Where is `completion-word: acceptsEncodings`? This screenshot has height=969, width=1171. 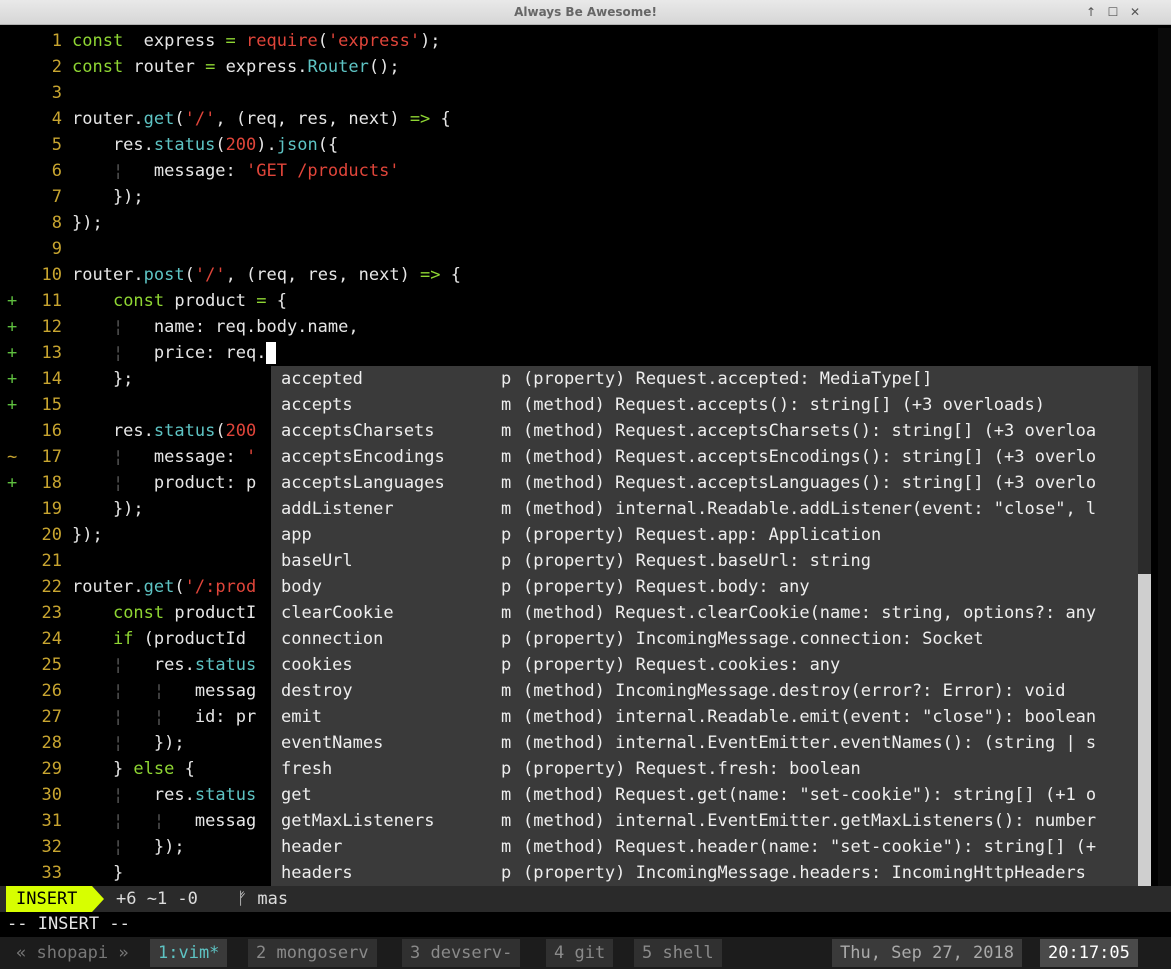 completion-word: acceptsEncodings is located at coordinates (363, 457).